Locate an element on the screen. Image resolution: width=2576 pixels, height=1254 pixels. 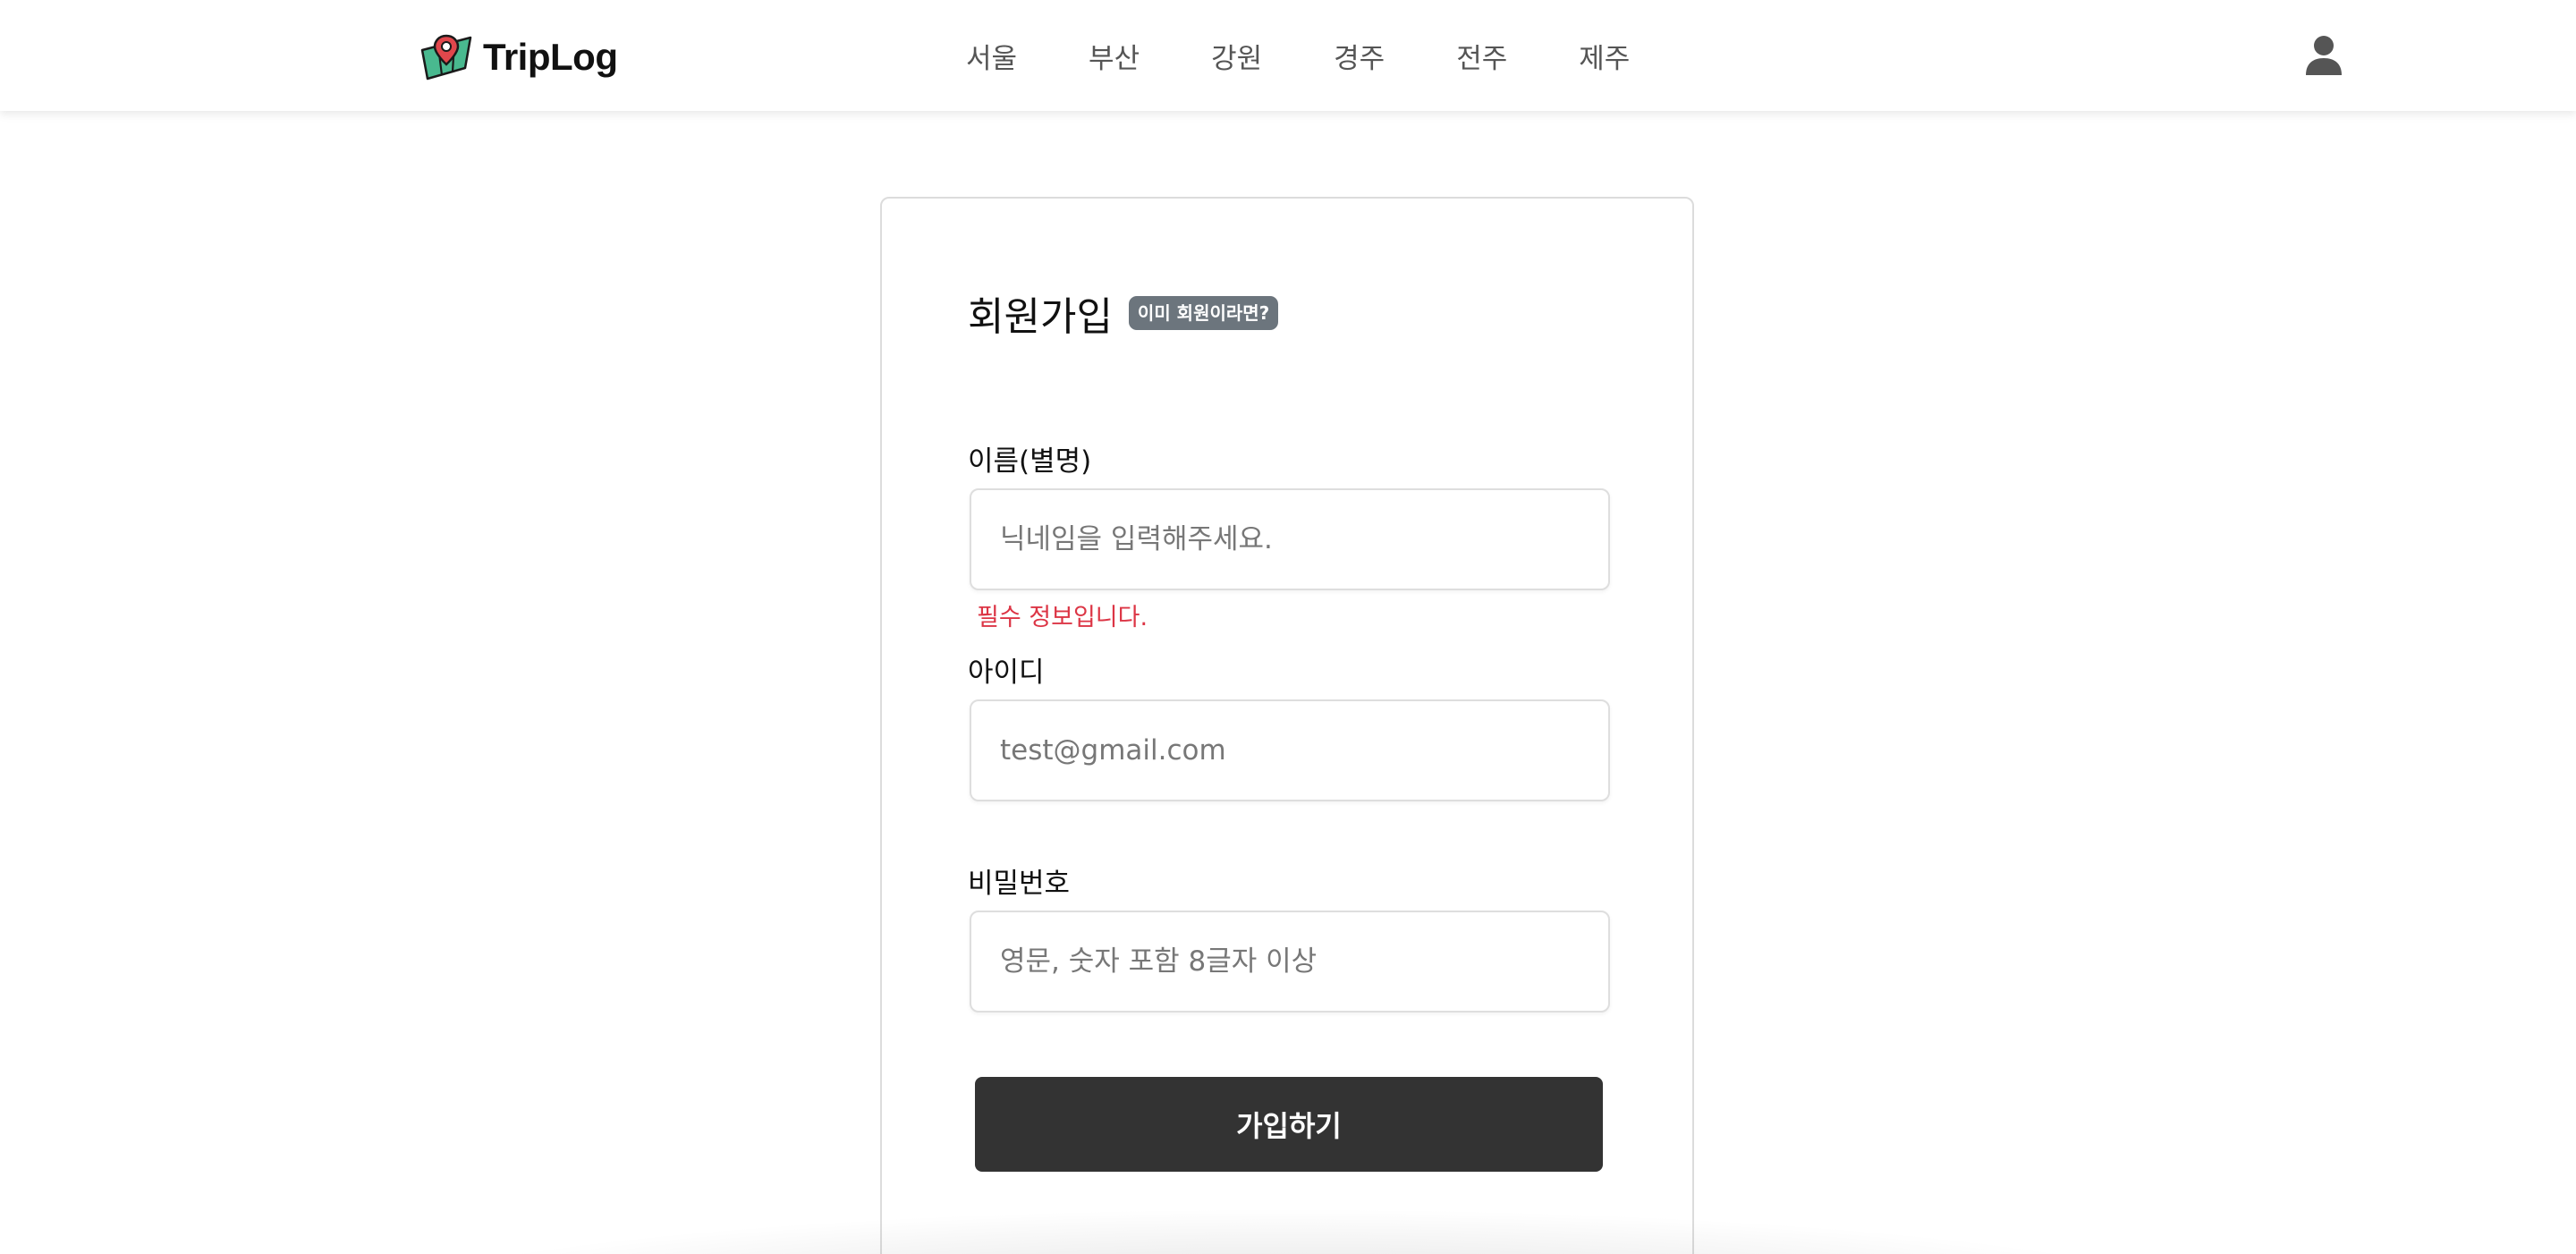
map-pin-logo-icon is located at coordinates (446, 57).